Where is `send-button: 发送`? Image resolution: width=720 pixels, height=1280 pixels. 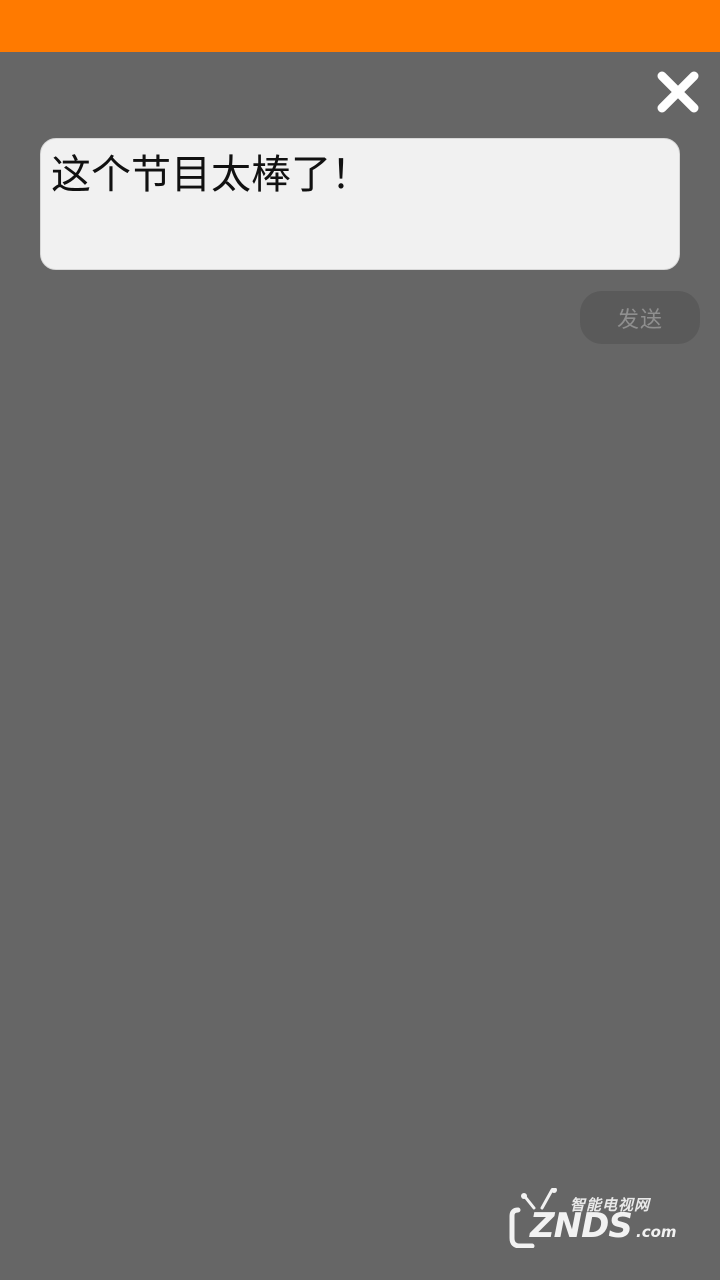 send-button: 发送 is located at coordinates (640, 317).